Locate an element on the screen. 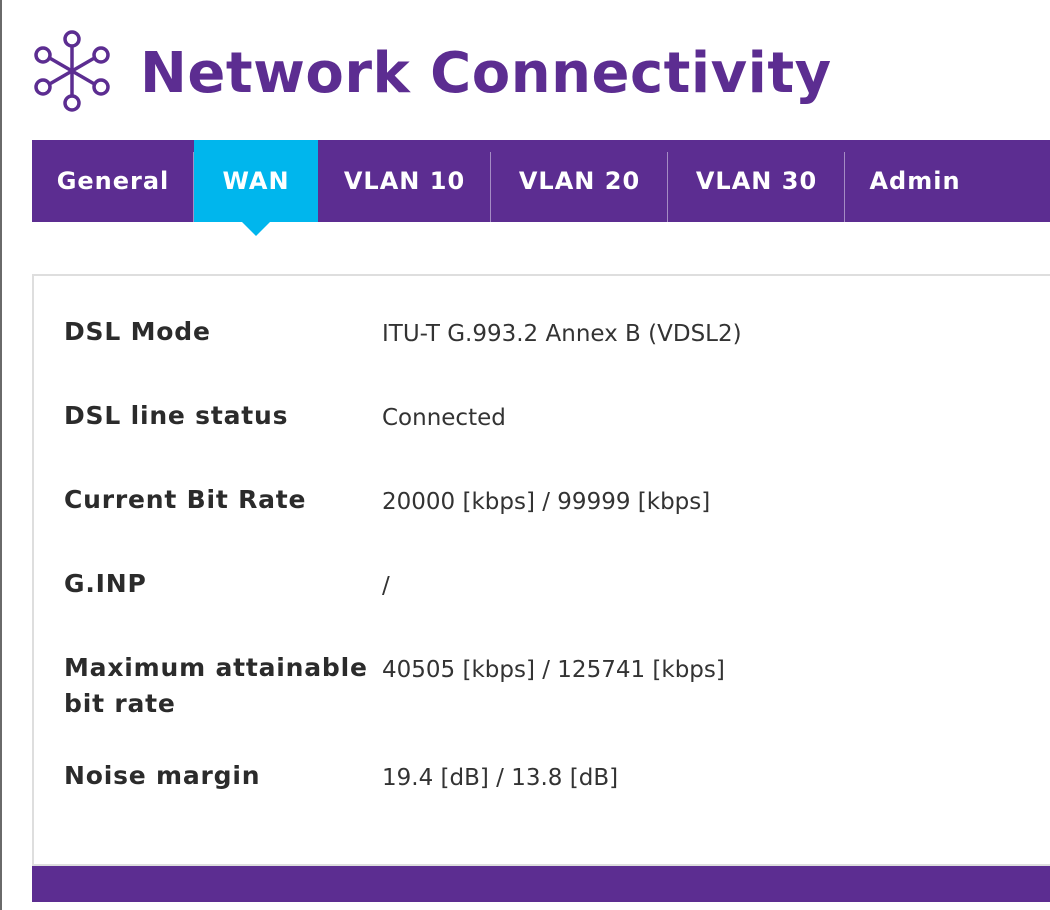 This screenshot has height=910, width=1050. row-value: ITU-T G.993.2 Annex B (VDSL2) is located at coordinates (562, 334).